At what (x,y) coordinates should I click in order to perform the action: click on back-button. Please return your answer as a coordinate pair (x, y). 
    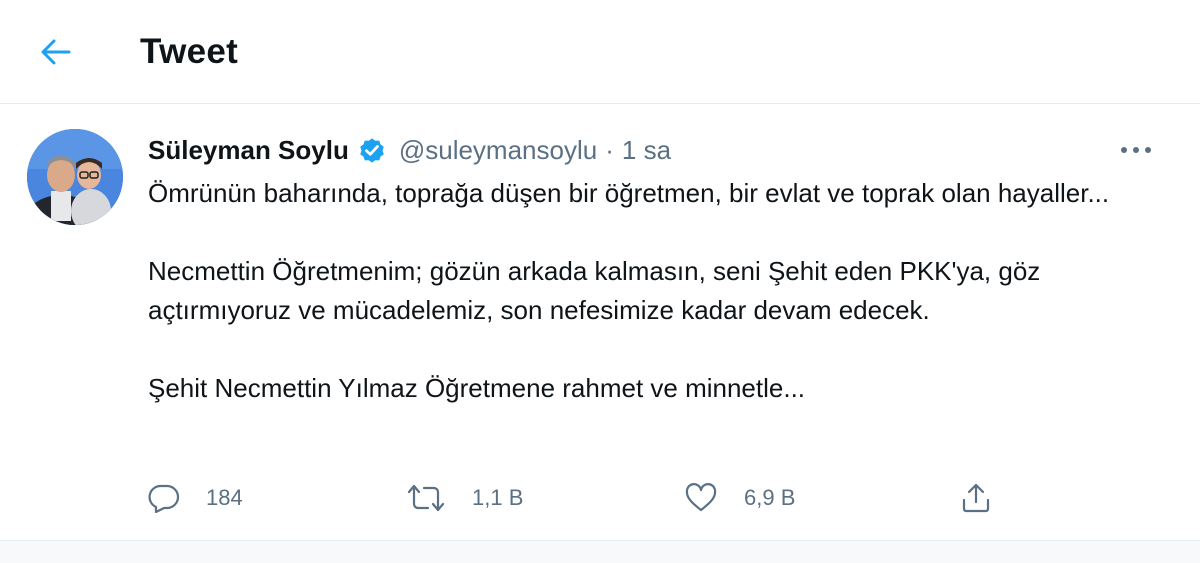
    Looking at the image, I should click on (56, 52).